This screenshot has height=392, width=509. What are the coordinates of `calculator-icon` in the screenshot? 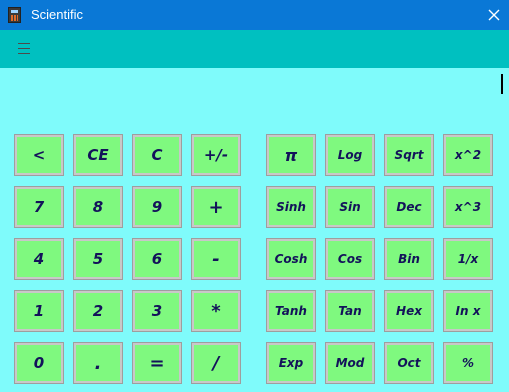 It's located at (14, 15).